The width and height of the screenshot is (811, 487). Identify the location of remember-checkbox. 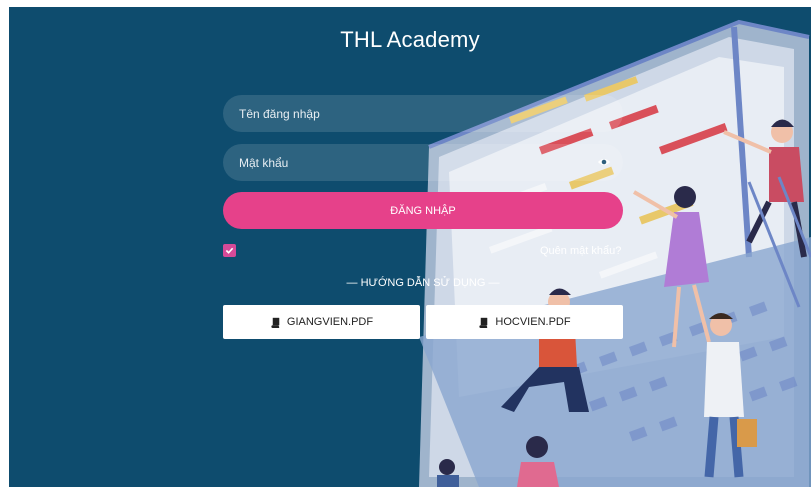
(229, 250).